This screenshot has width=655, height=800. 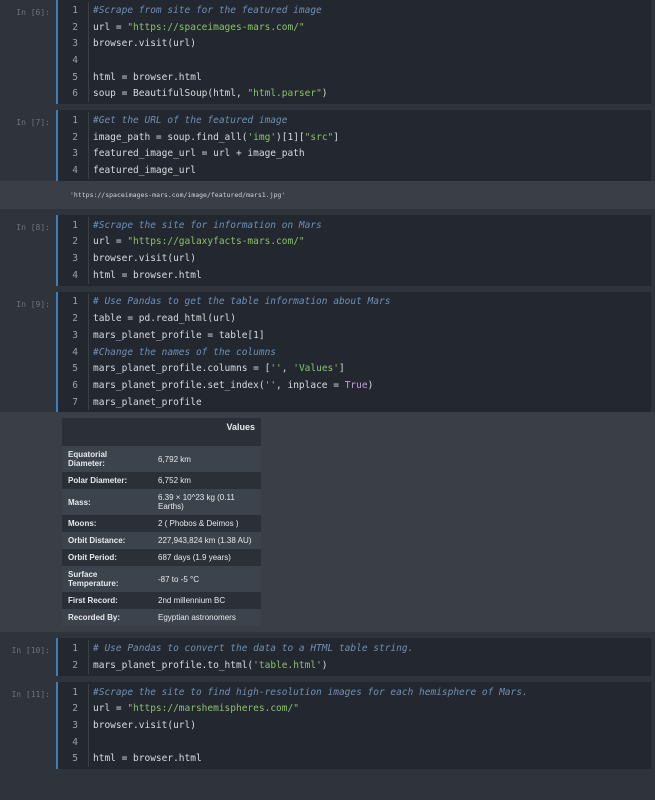 What do you see at coordinates (75, 77) in the screenshot?
I see `line-number: 5` at bounding box center [75, 77].